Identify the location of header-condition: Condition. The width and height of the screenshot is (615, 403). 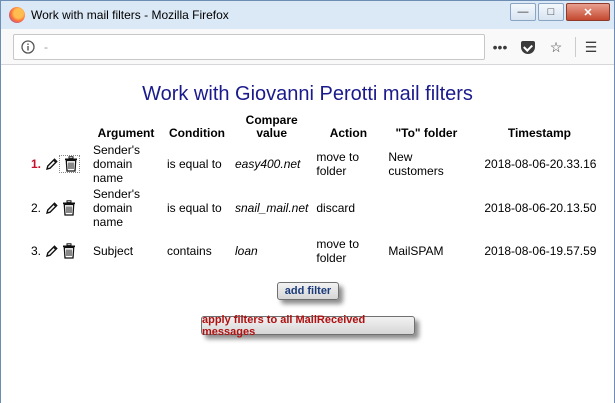
(197, 133).